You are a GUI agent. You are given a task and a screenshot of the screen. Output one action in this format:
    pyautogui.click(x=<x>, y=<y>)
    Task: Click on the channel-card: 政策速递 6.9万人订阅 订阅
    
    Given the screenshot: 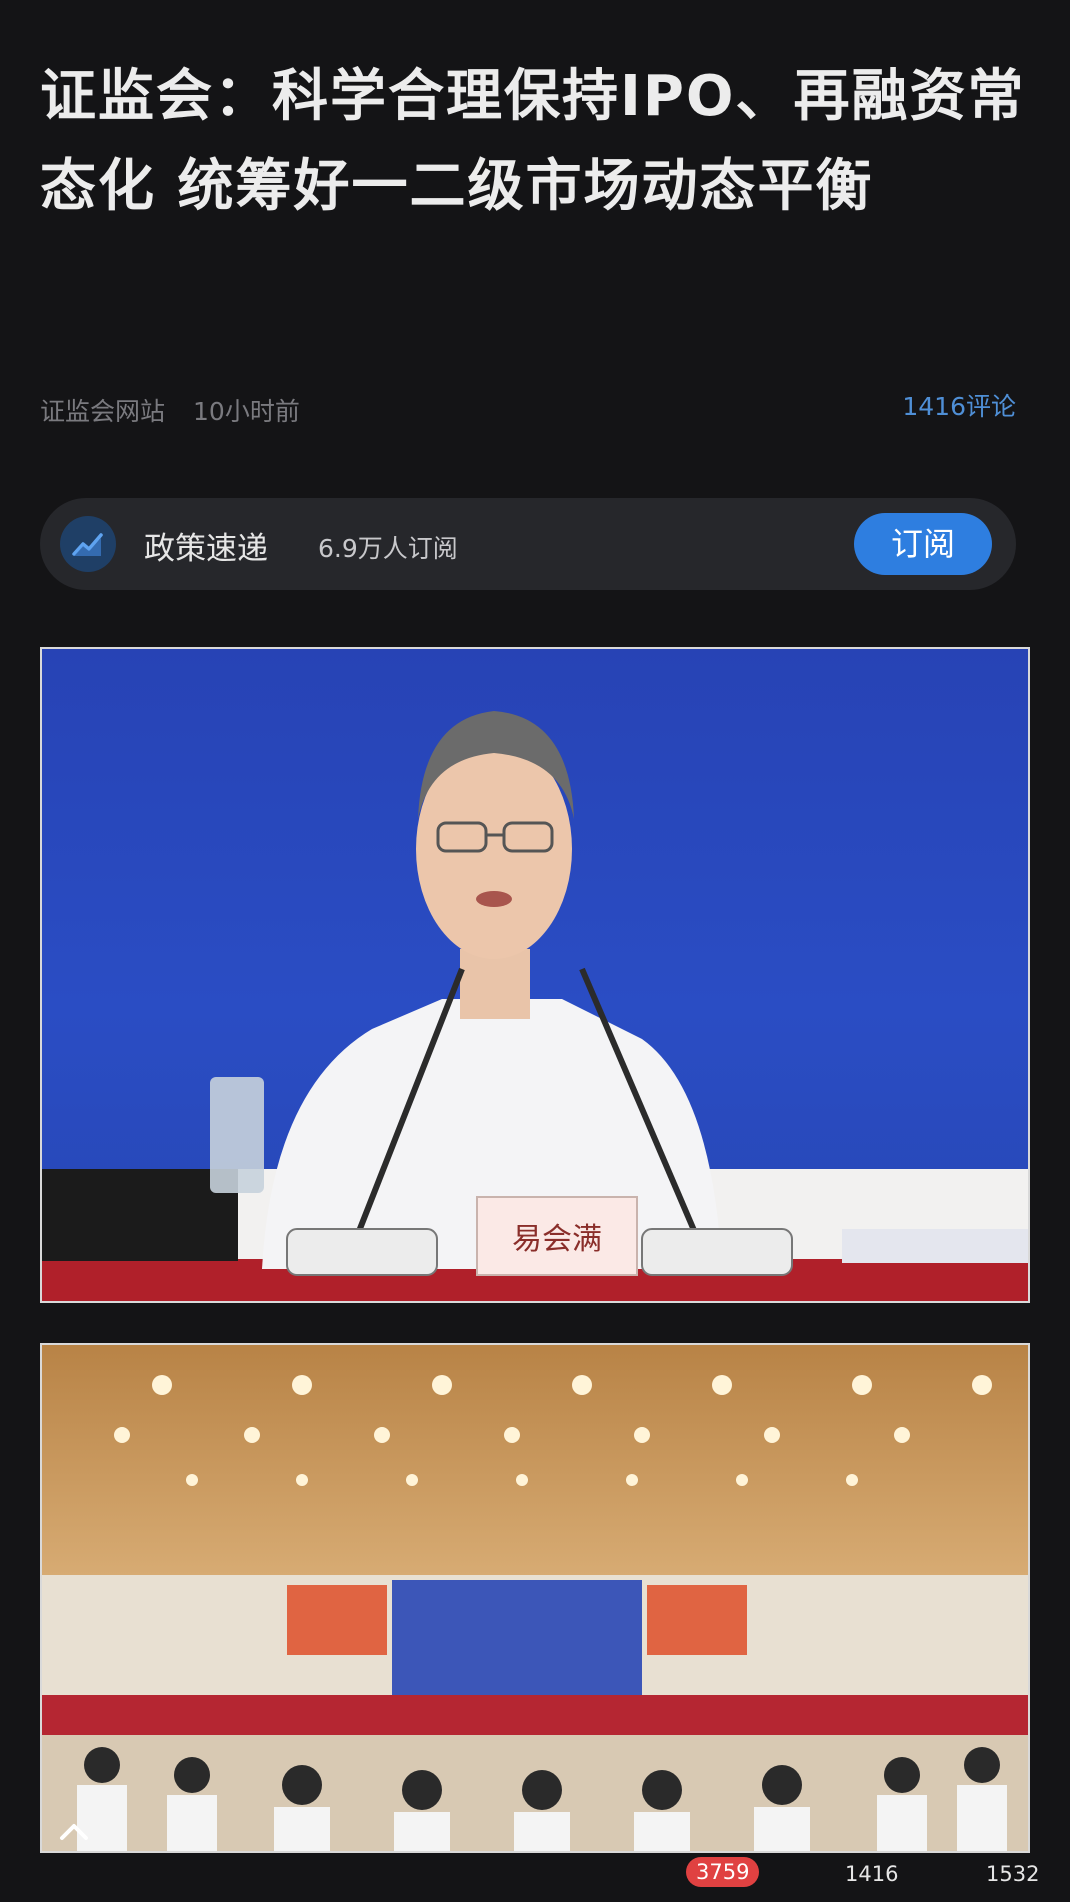 What is the action you would take?
    pyautogui.click(x=528, y=544)
    